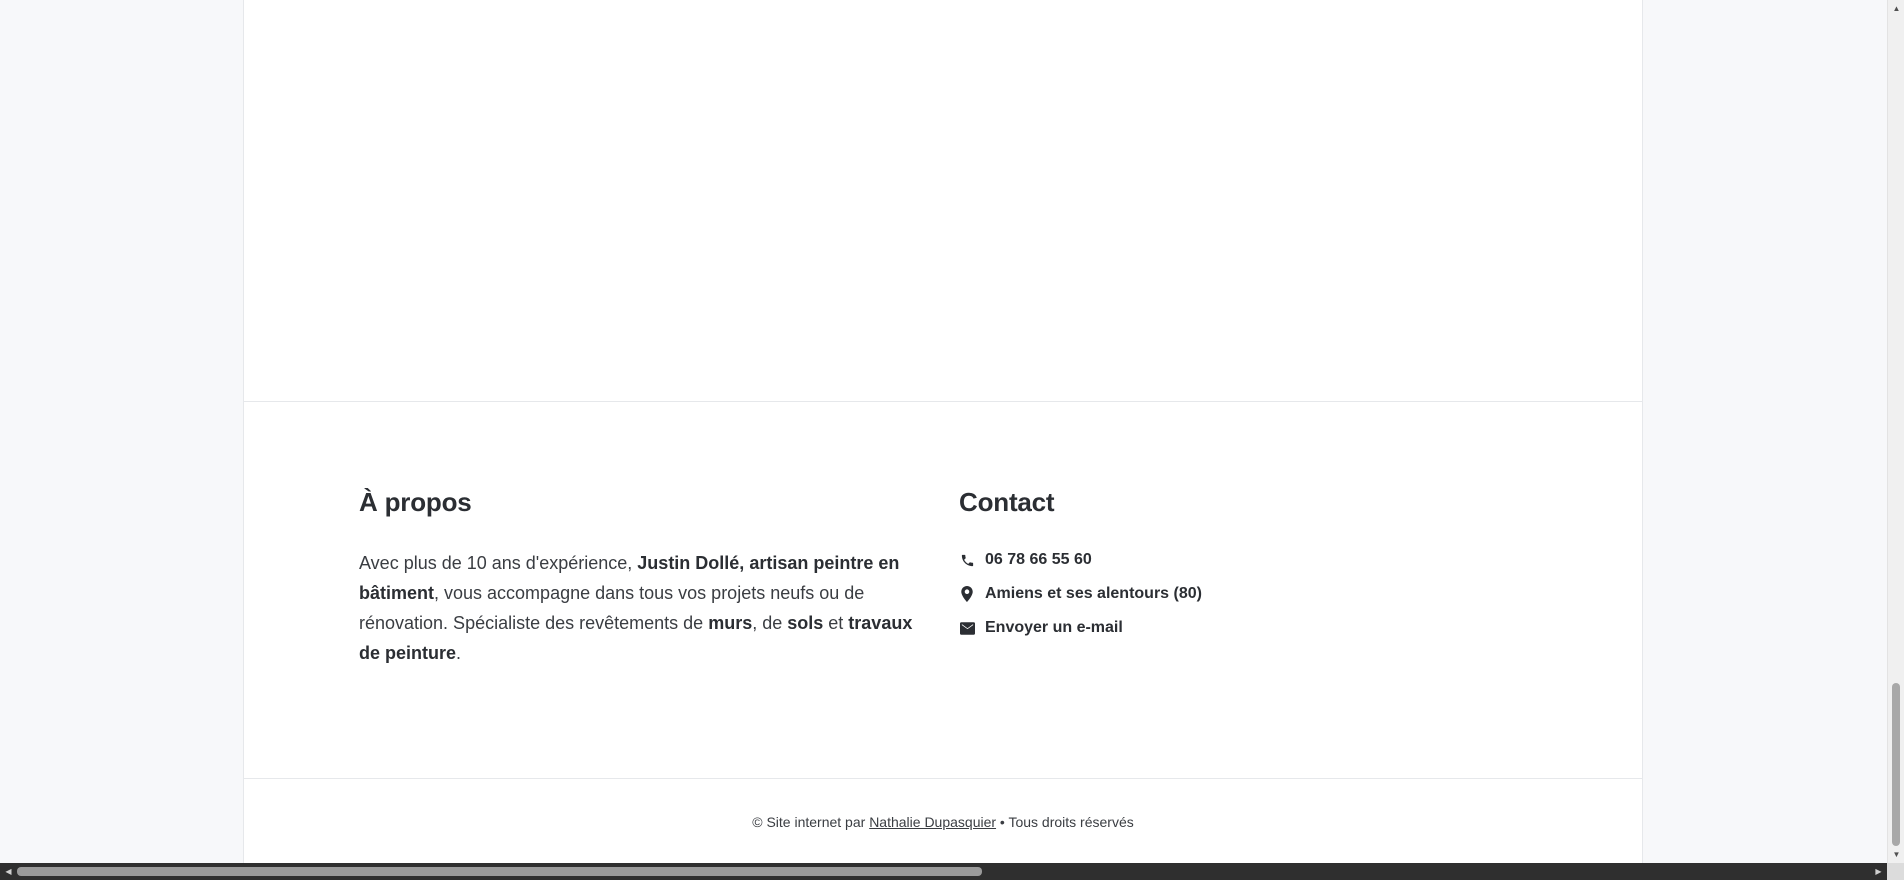 The height and width of the screenshot is (880, 1904). I want to click on phone-link: 06 78 66 55 60, so click(1038, 560).